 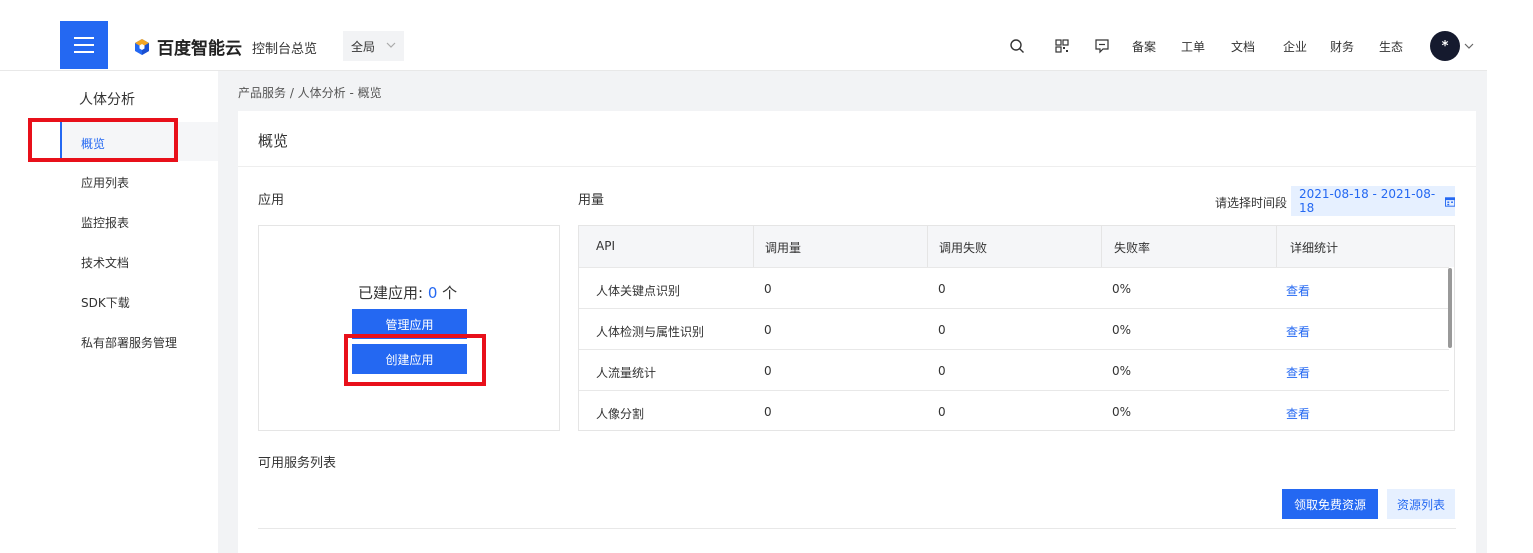 I want to click on avatar: *, so click(x=1445, y=46).